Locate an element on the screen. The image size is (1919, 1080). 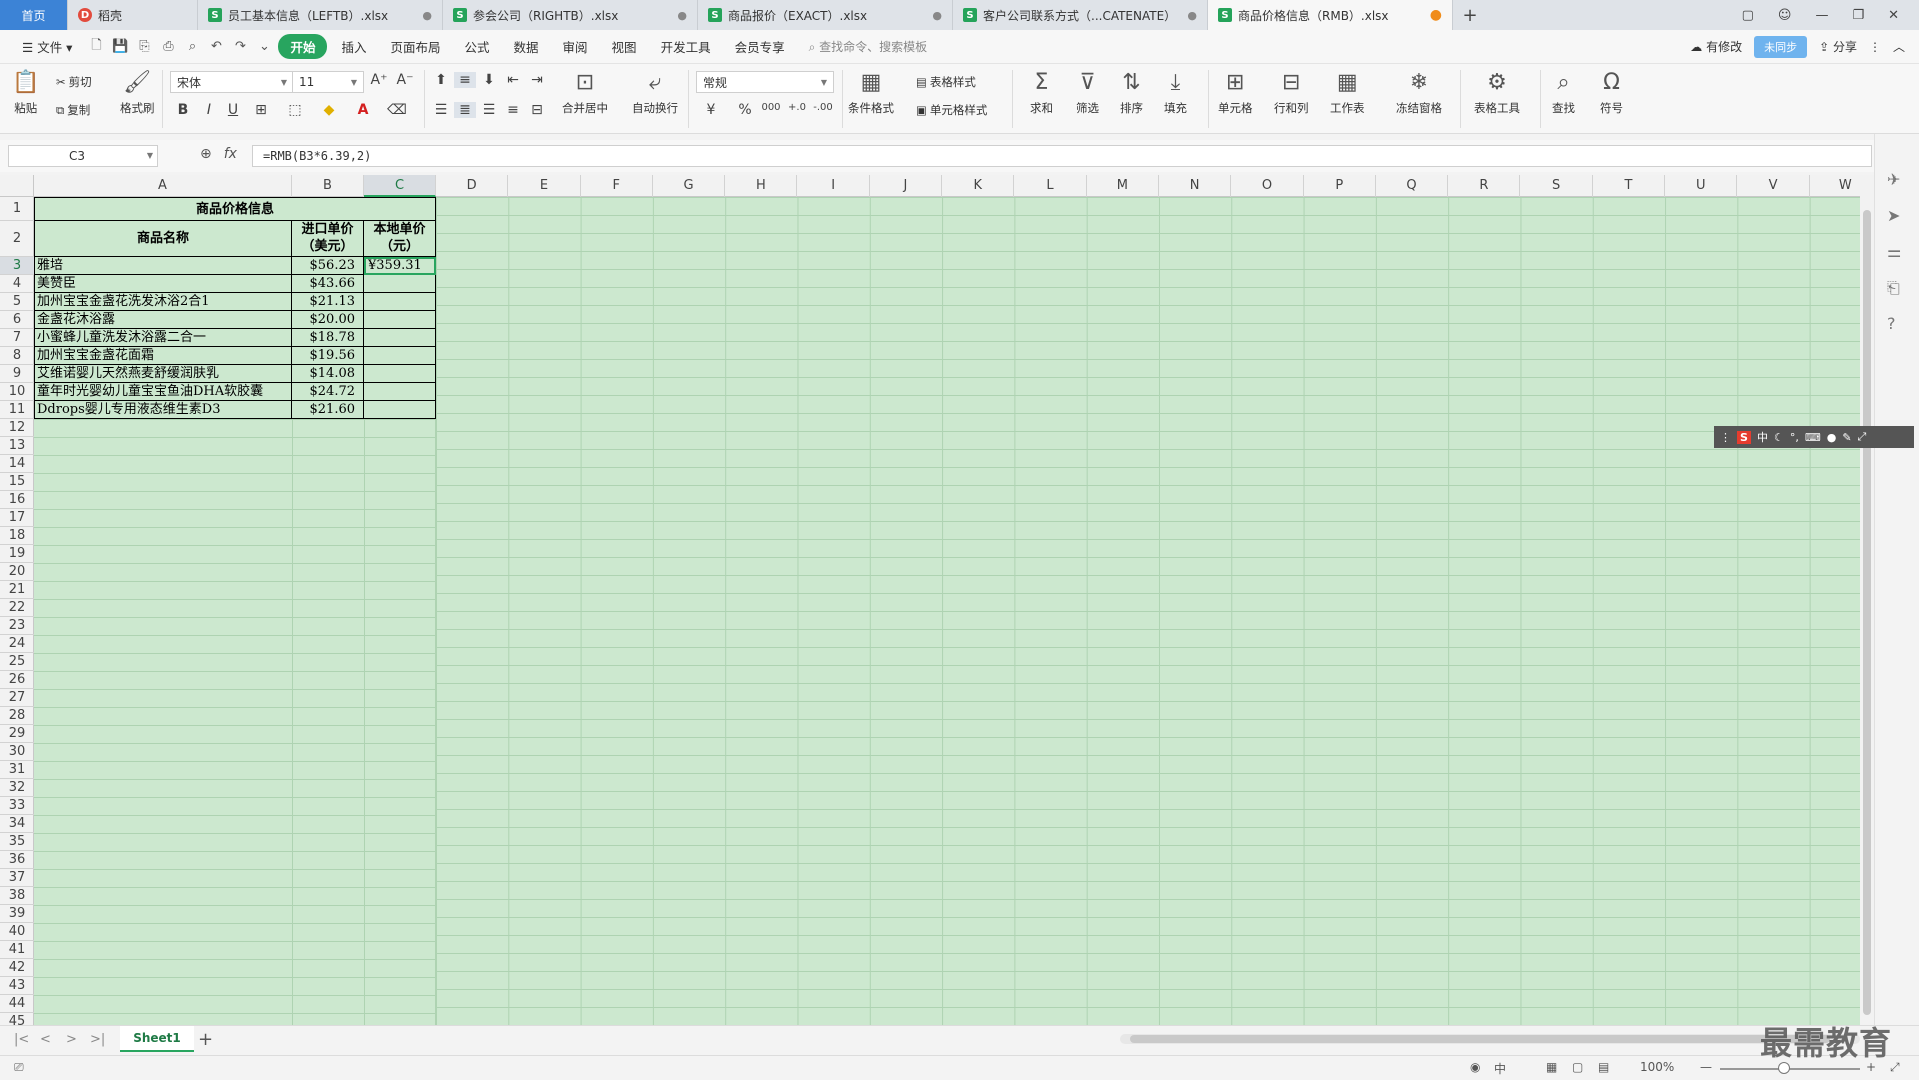
tab-doc-4: S 客户公司联系方式（...CATENATE） ● is located at coordinates (1080, 15).